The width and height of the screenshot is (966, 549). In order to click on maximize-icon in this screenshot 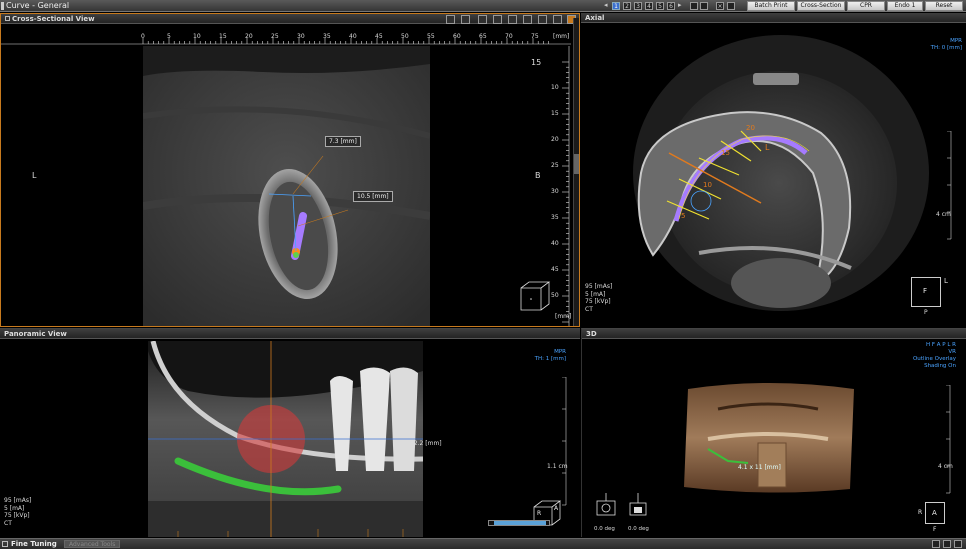, I will do `click(731, 6)`.